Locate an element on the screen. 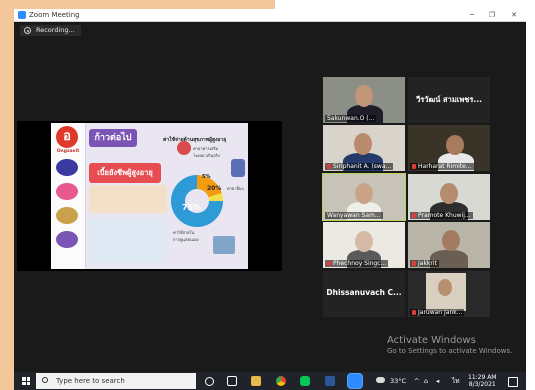  note-right: ค่ายาอื่นๆ is located at coordinates (235, 188).